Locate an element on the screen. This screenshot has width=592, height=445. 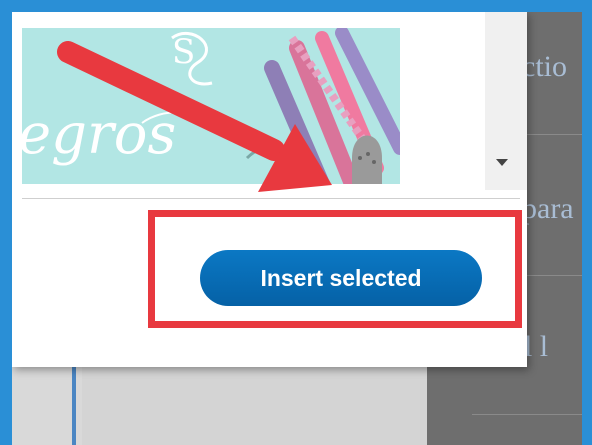
background-card is located at coordinates (254, 406).